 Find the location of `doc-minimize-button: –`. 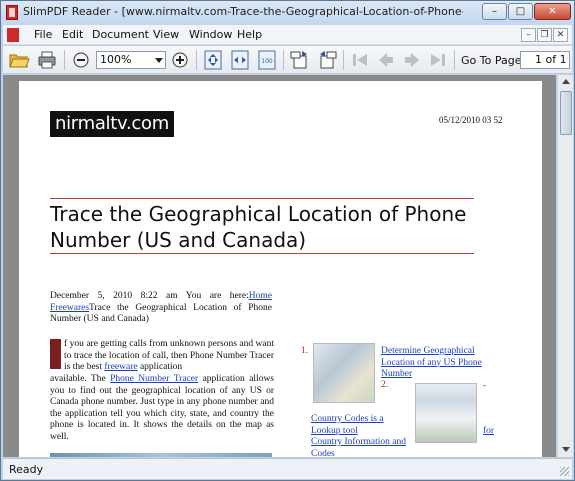

doc-minimize-button: – is located at coordinates (528, 35).